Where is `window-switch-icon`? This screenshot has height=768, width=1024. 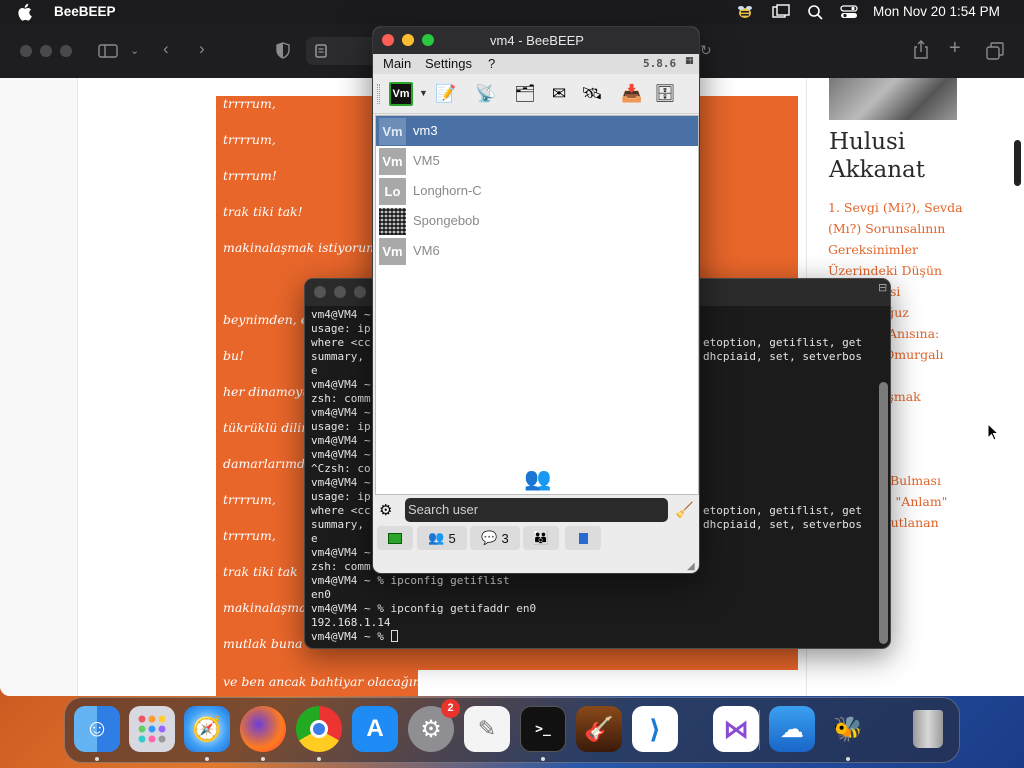 window-switch-icon is located at coordinates (781, 12).